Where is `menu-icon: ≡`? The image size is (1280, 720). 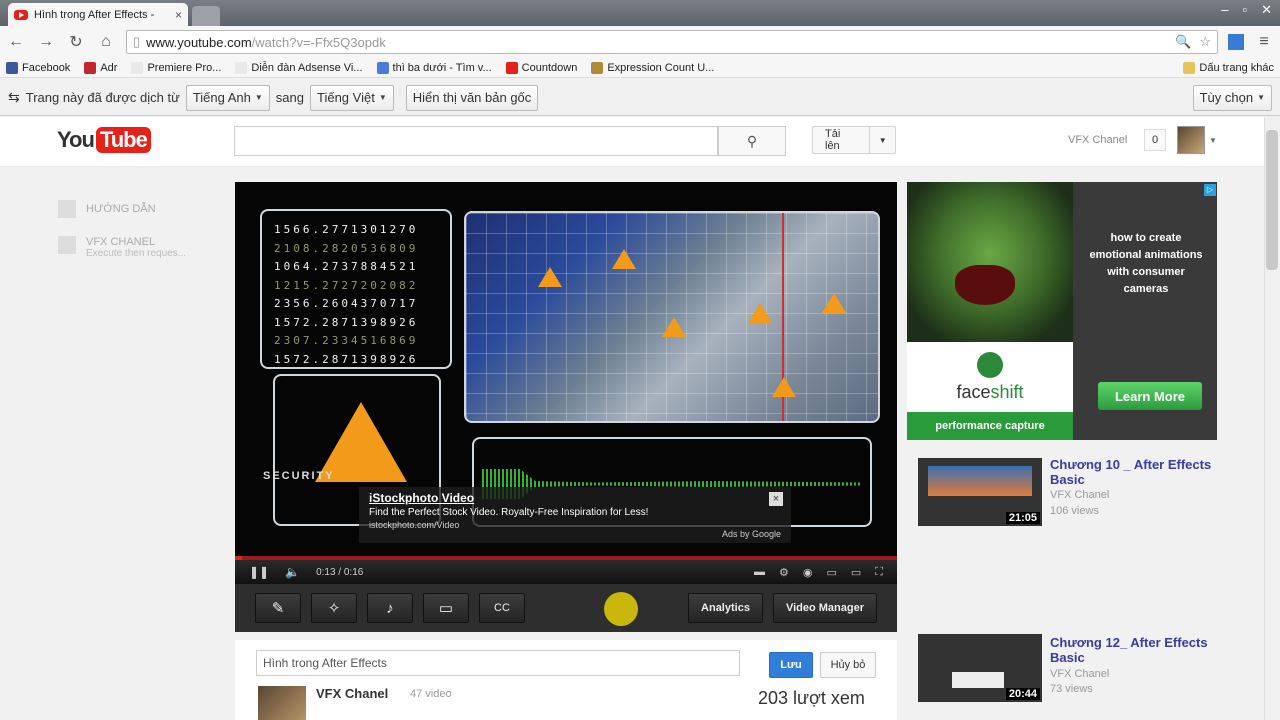
menu-icon: ≡ is located at coordinates (1264, 42).